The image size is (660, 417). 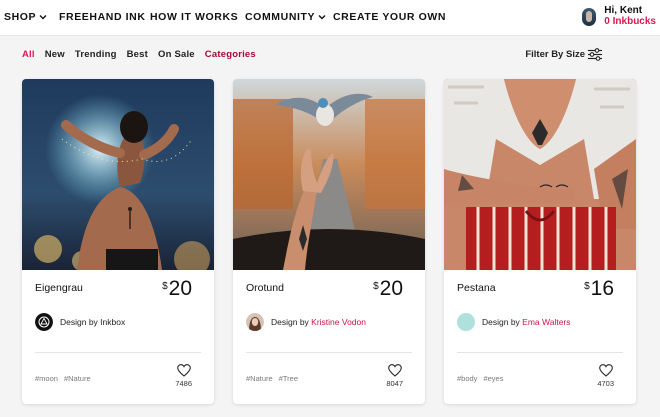 I want to click on nav-shop: SHOP, so click(x=25, y=17).